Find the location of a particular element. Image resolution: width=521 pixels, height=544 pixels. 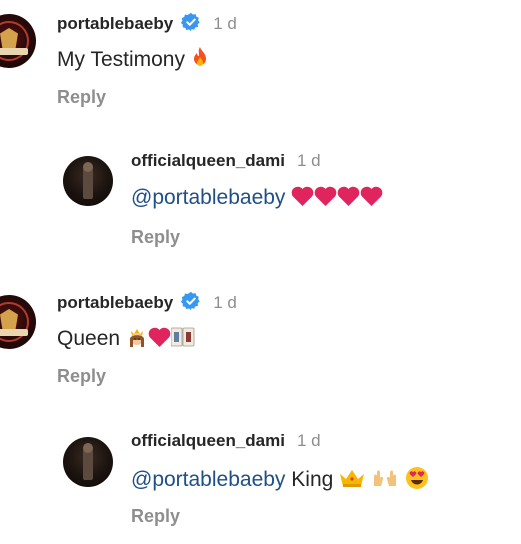

princess-icon is located at coordinates (136, 338).